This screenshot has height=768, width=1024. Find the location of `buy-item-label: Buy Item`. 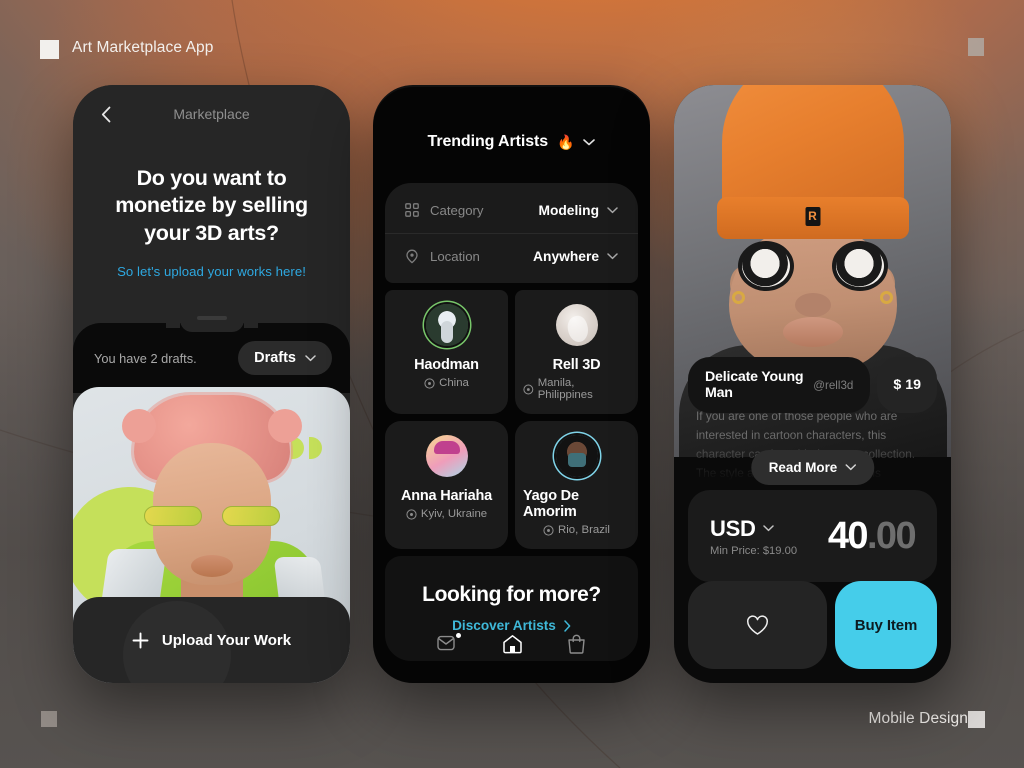

buy-item-label: Buy Item is located at coordinates (886, 625).